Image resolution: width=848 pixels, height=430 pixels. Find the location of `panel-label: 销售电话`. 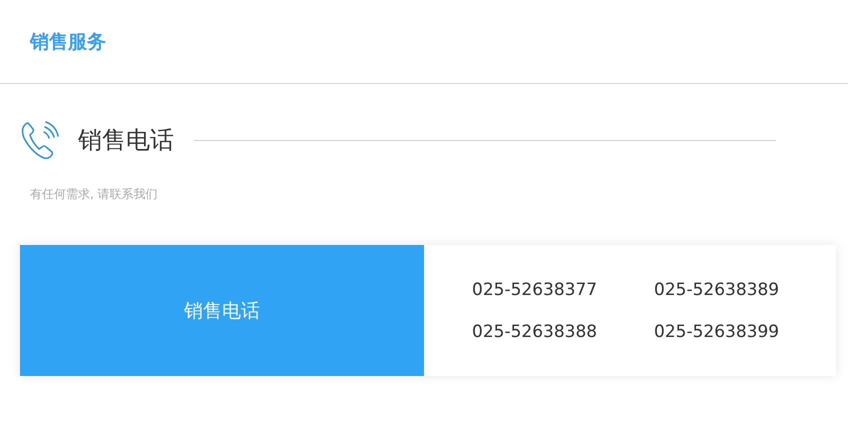

panel-label: 销售电话 is located at coordinates (222, 311).